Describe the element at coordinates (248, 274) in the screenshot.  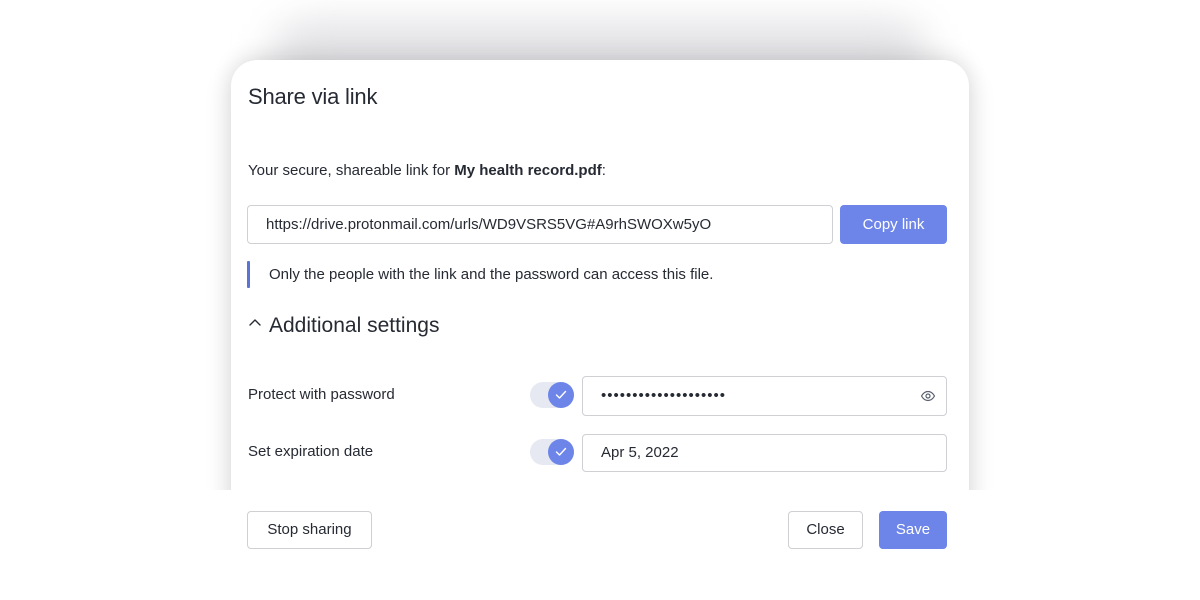
I see `notice-accent-bar` at that location.